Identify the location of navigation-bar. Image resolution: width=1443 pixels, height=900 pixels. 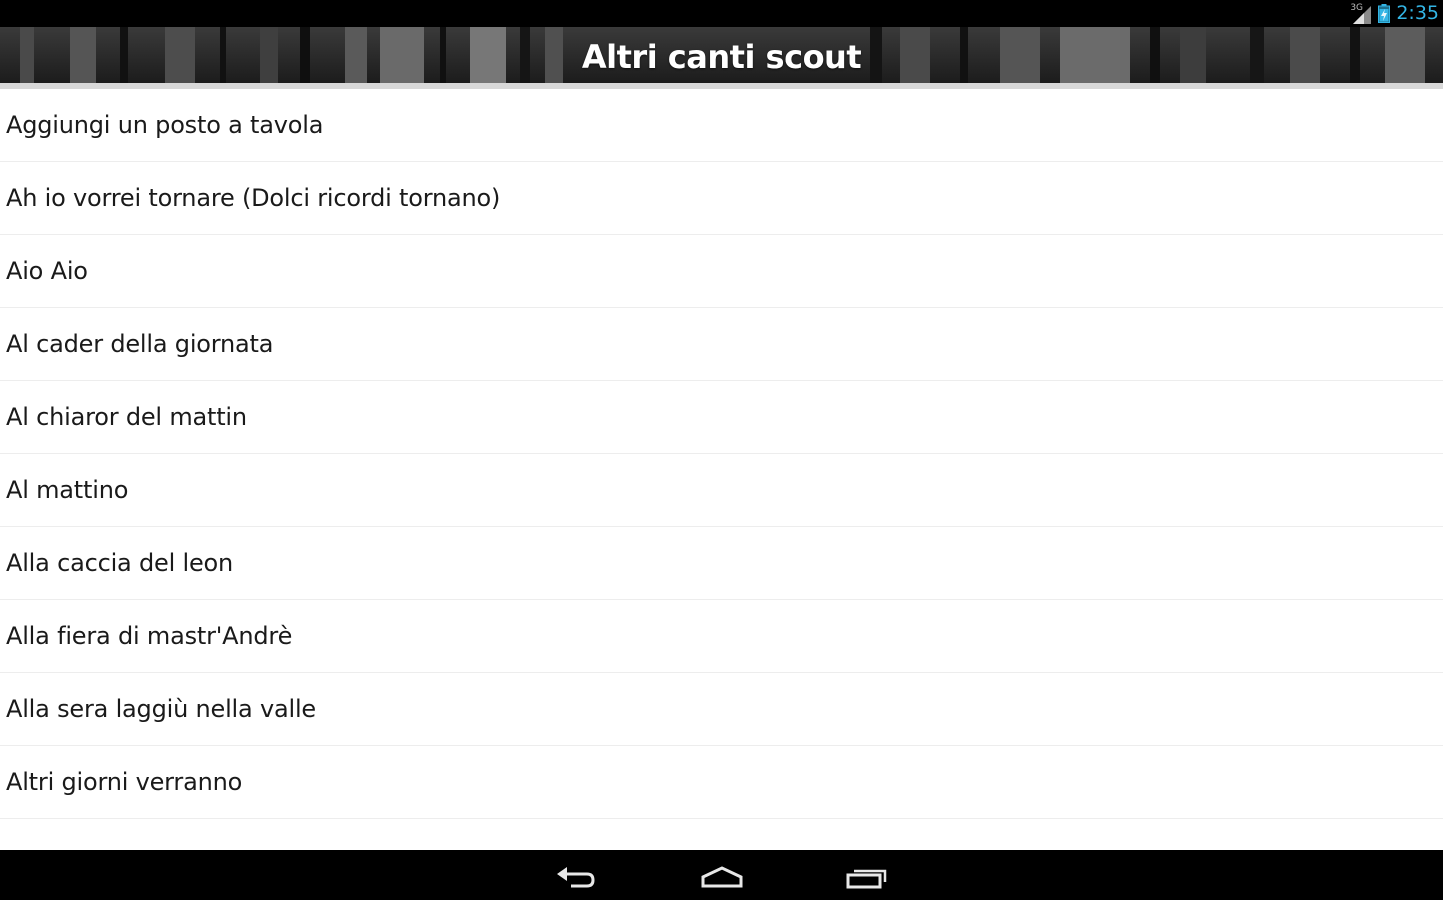
(721, 875).